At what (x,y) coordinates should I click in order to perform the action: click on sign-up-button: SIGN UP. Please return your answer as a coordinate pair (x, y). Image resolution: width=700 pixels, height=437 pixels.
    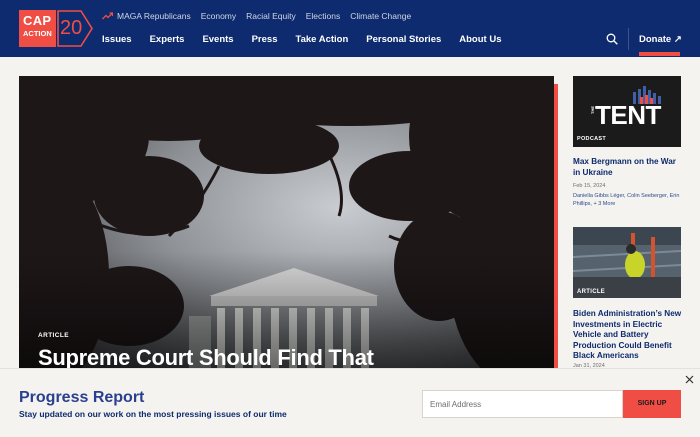
    Looking at the image, I should click on (652, 404).